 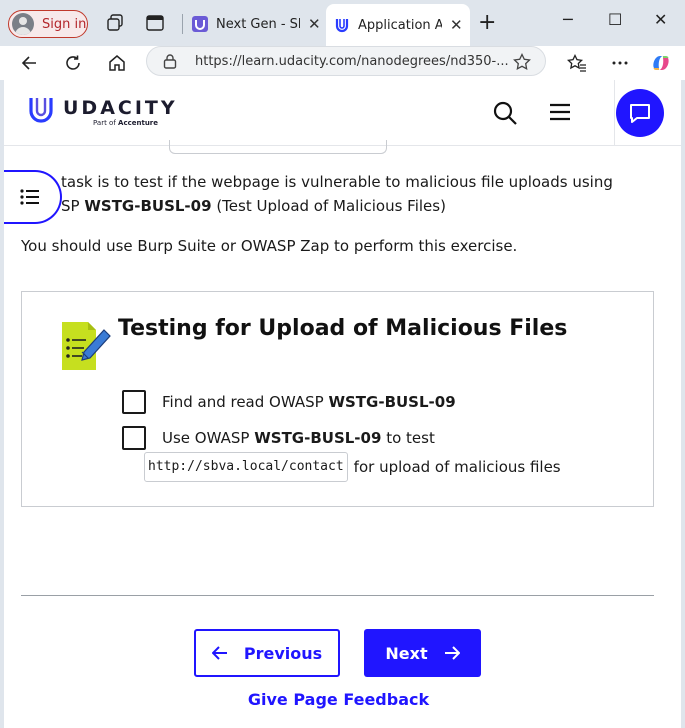 What do you see at coordinates (155, 23) in the screenshot?
I see `tab-actions-icon` at bounding box center [155, 23].